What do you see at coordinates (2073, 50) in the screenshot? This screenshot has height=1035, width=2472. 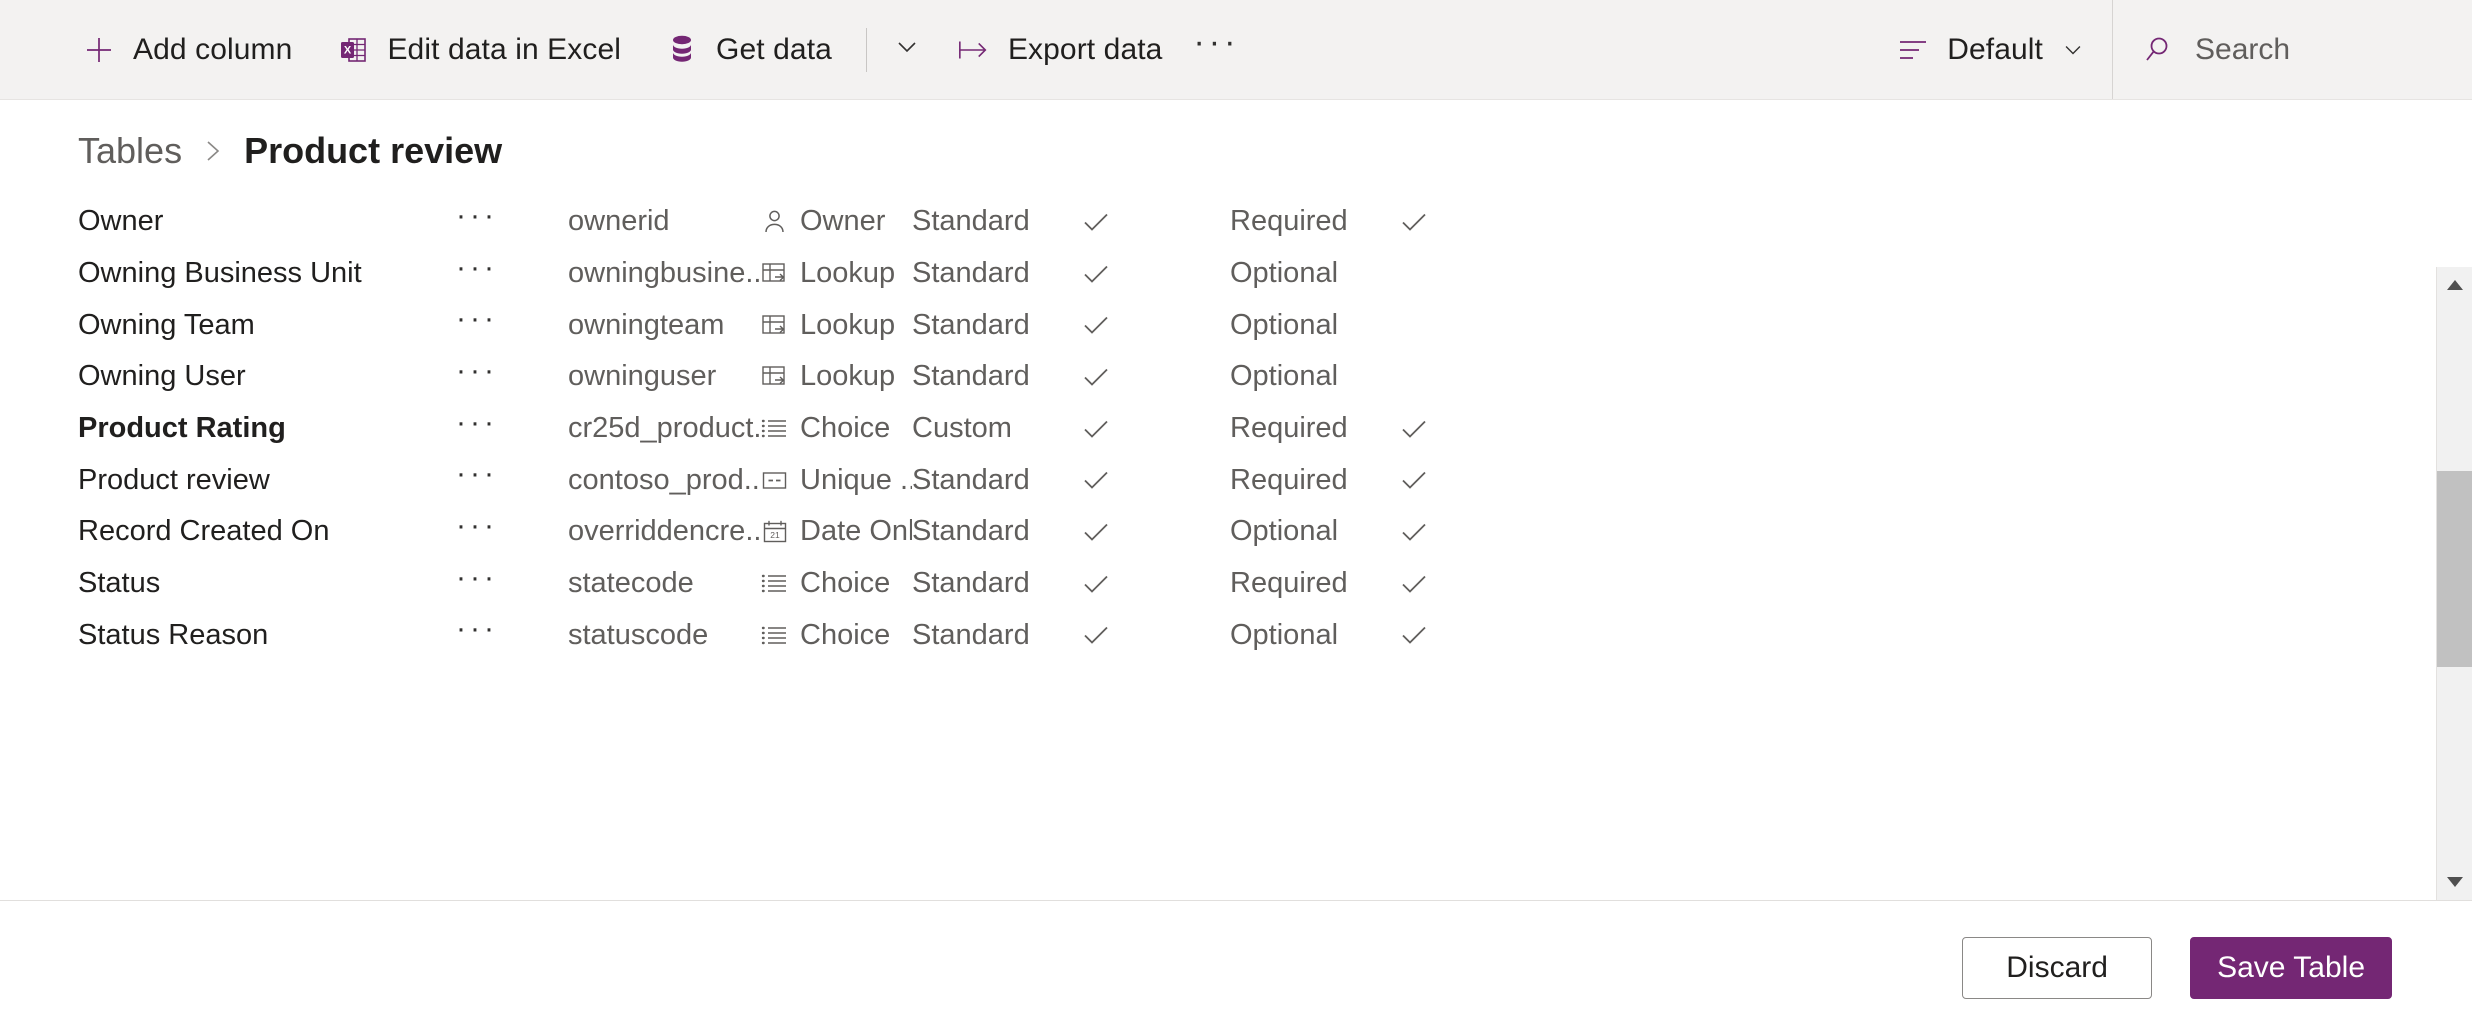 I see `chevron-down-icon` at bounding box center [2073, 50].